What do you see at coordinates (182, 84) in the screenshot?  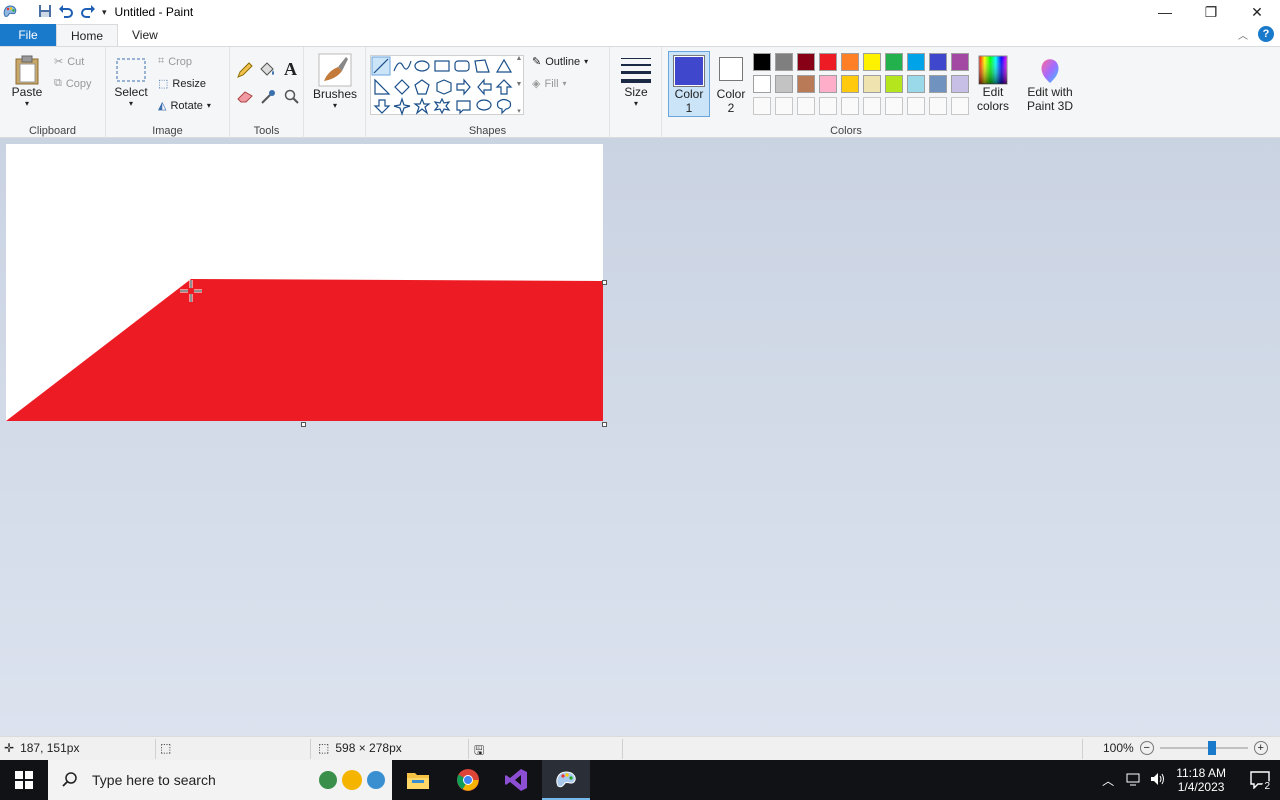 I see `resize-button: ⬚ Resize` at bounding box center [182, 84].